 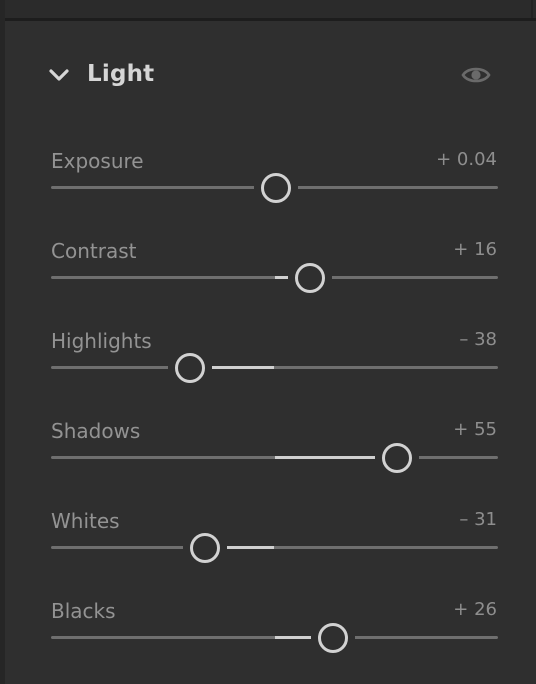 What do you see at coordinates (476, 75) in the screenshot?
I see `eye-icon` at bounding box center [476, 75].